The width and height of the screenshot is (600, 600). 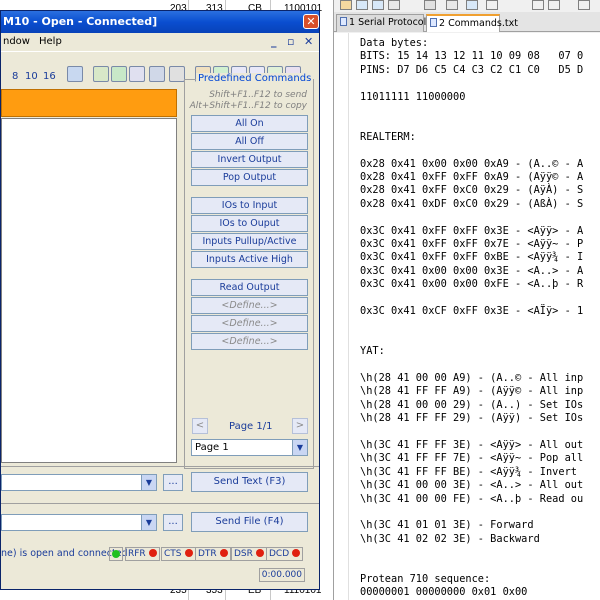 What do you see at coordinates (472, 311) in the screenshot?
I see `text-line: 0x3C 0x41 0xCF 0xFF 0x3E - <AÏÿ> - 1` at bounding box center [472, 311].